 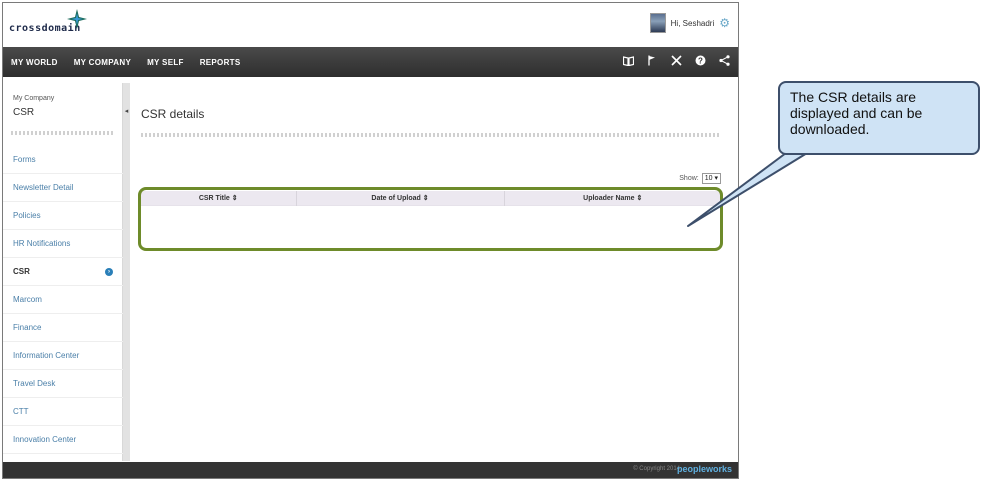 What do you see at coordinates (63, 216) in the screenshot?
I see `sidebar-item-policies: Policies` at bounding box center [63, 216].